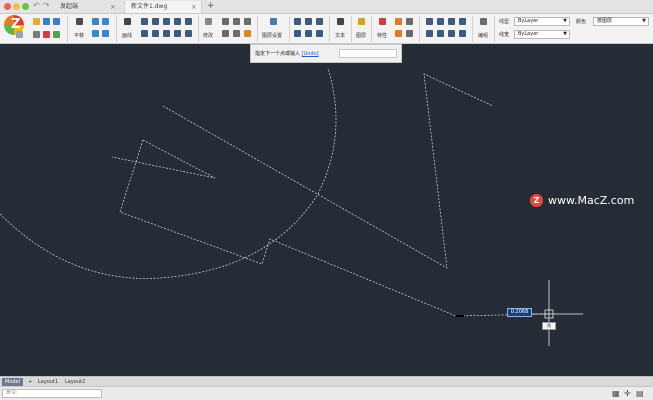 The image size is (653, 400). What do you see at coordinates (19, 34) in the screenshot?
I see `new-file-icon` at bounding box center [19, 34].